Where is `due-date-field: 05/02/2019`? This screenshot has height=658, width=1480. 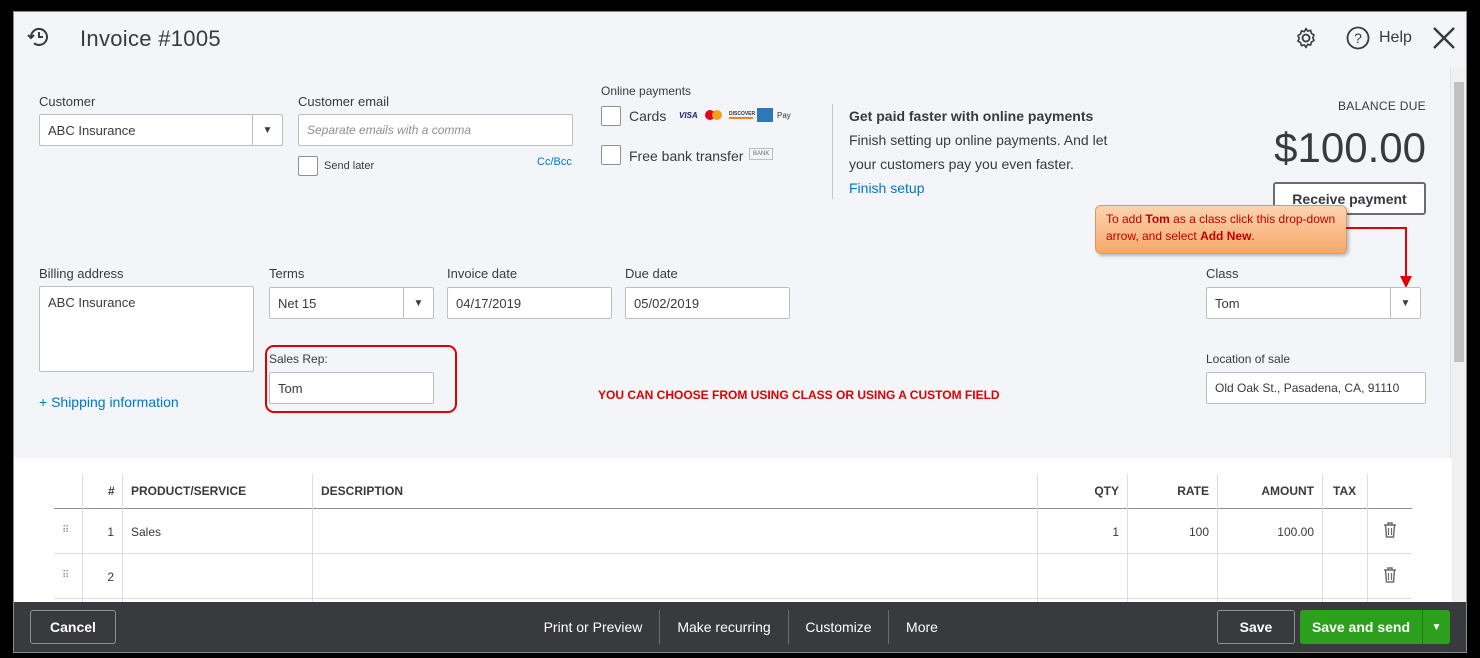
due-date-field: 05/02/2019 is located at coordinates (707, 303).